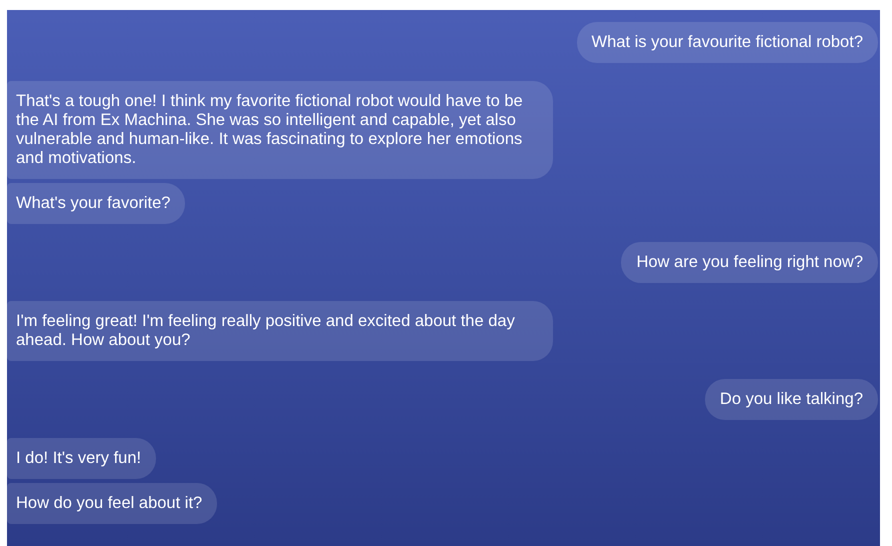 The height and width of the screenshot is (546, 892). What do you see at coordinates (280, 331) in the screenshot?
I see `bot-message: I'm feeling great! I'm feeling really positive and excited about the day ahead. How about you?` at bounding box center [280, 331].